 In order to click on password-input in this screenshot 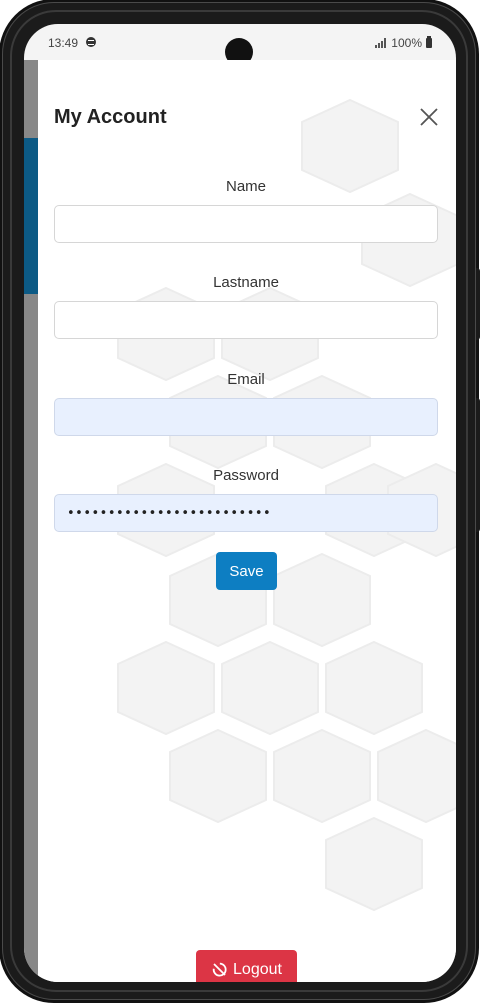, I will do `click(246, 513)`.